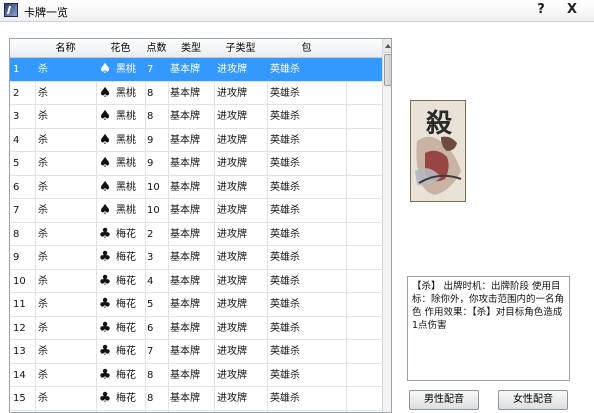 This screenshot has height=413, width=594. Describe the element at coordinates (150, 140) in the screenshot. I see `card-number: 9` at that location.